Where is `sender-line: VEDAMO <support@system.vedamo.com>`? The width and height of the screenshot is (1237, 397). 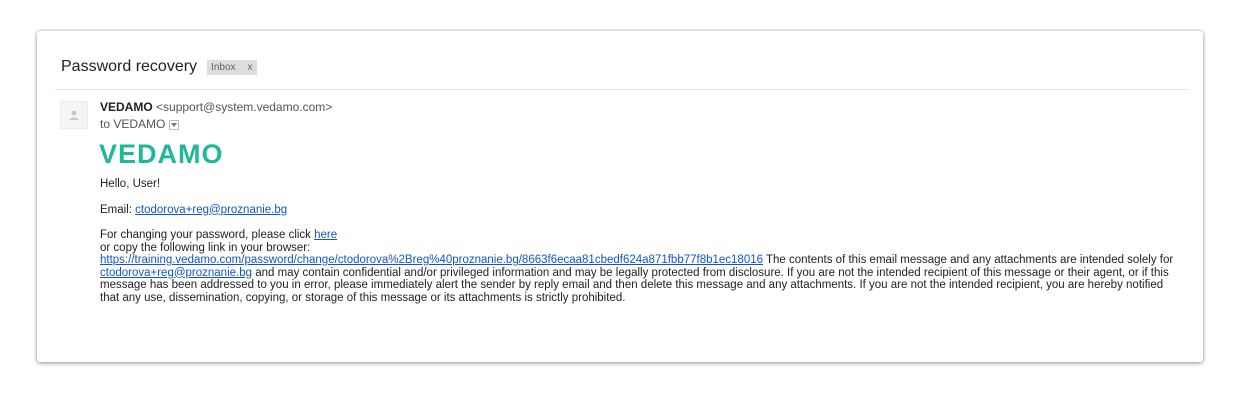
sender-line: VEDAMO <support@system.vedamo.com> is located at coordinates (216, 107).